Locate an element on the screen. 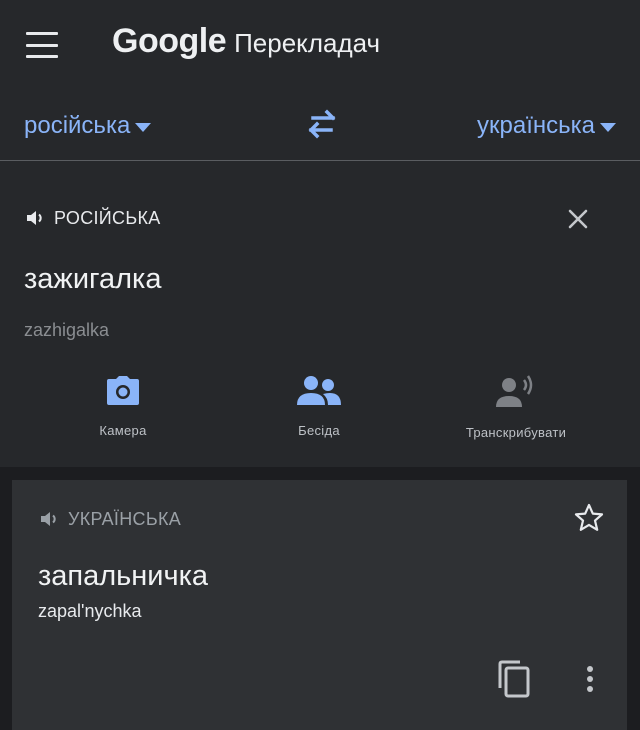 The height and width of the screenshot is (730, 640). target-language-select: українська is located at coordinates (546, 126).